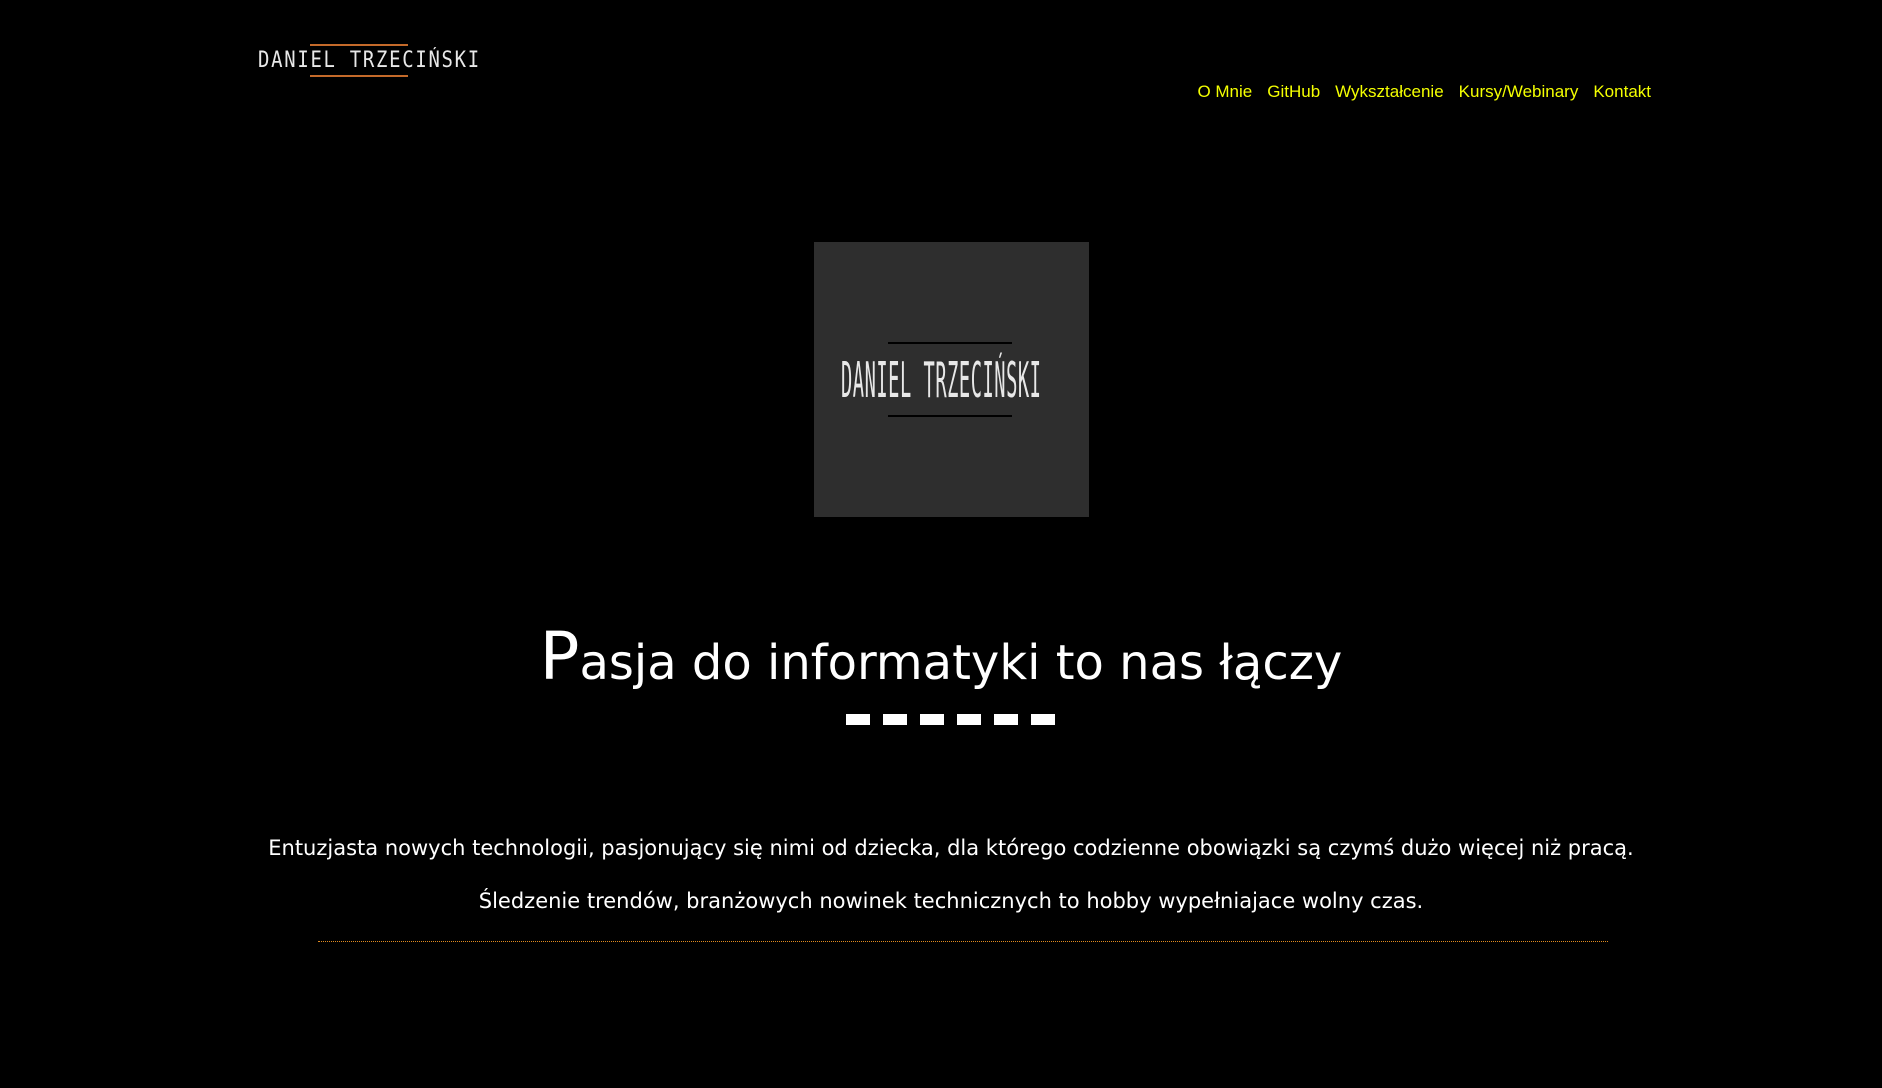  What do you see at coordinates (359, 76) in the screenshot?
I see `logo-line-bottom` at bounding box center [359, 76].